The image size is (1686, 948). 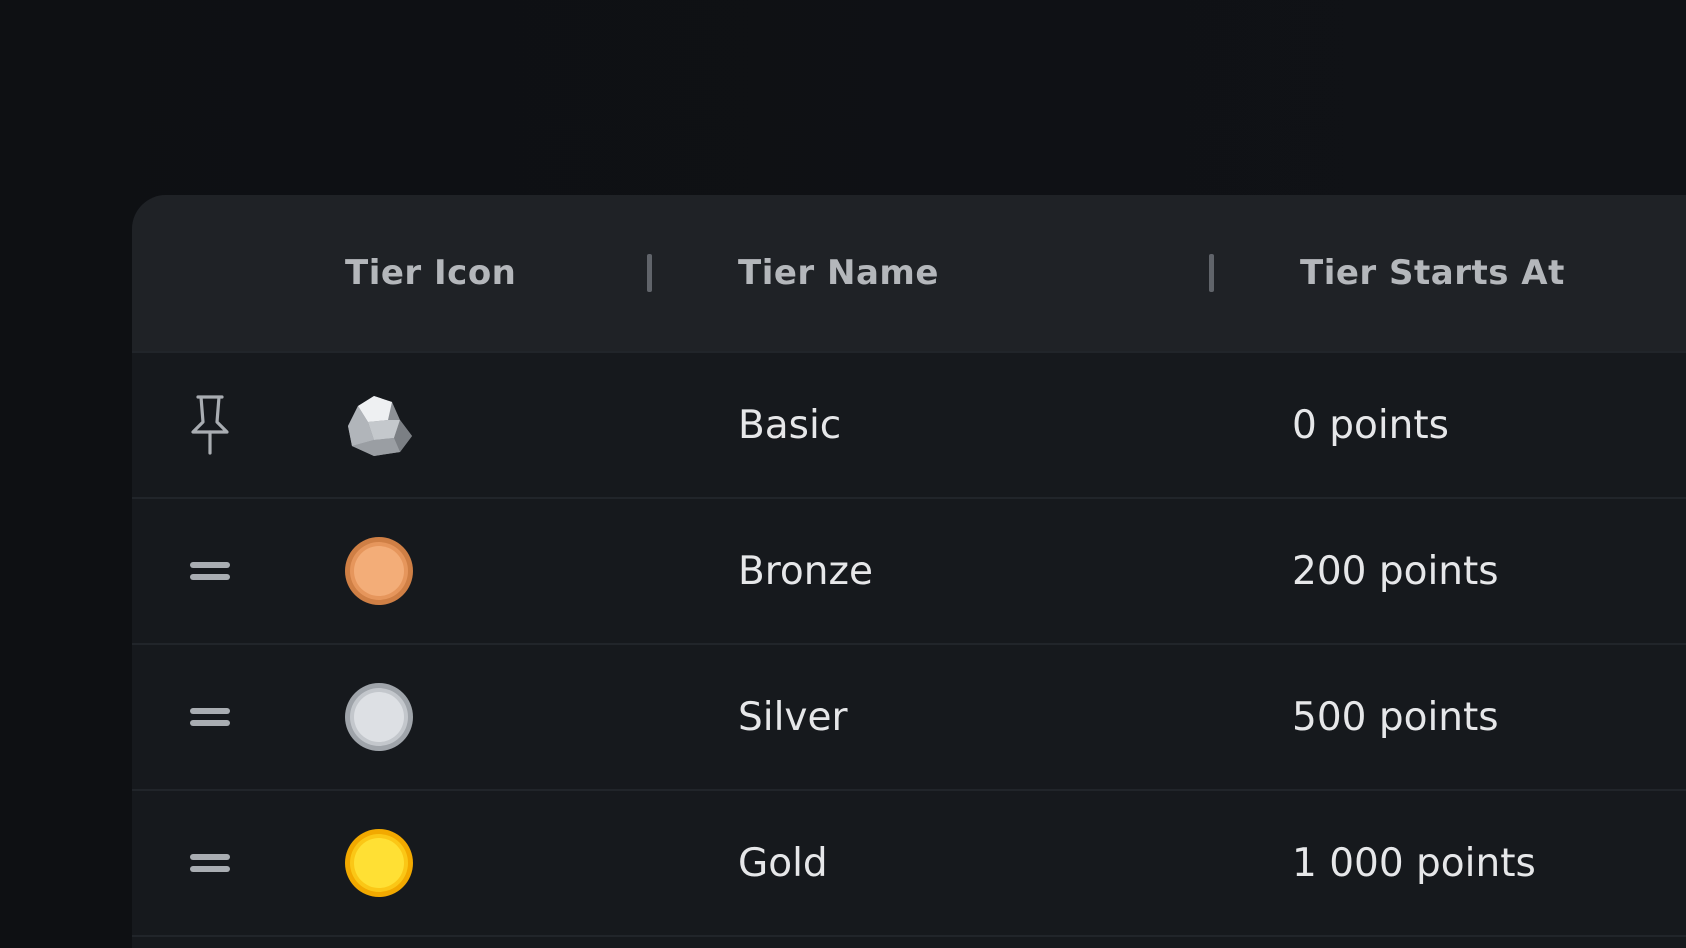 I want to click on table-row: Gold 1 000 points, so click(x=909, y=862).